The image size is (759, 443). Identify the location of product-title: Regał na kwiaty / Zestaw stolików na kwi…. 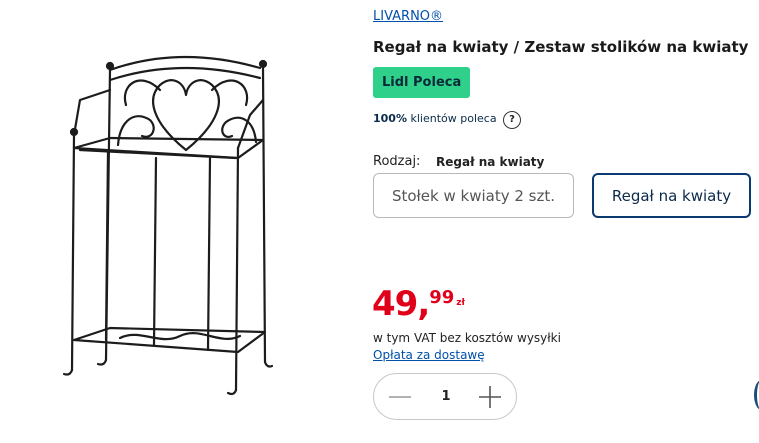
(561, 47).